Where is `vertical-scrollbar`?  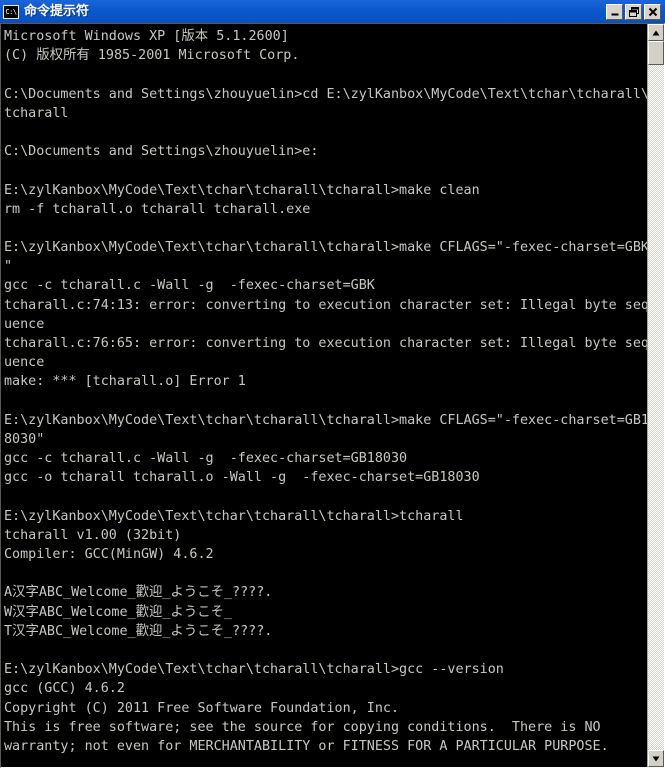
vertical-scrollbar is located at coordinates (655, 395).